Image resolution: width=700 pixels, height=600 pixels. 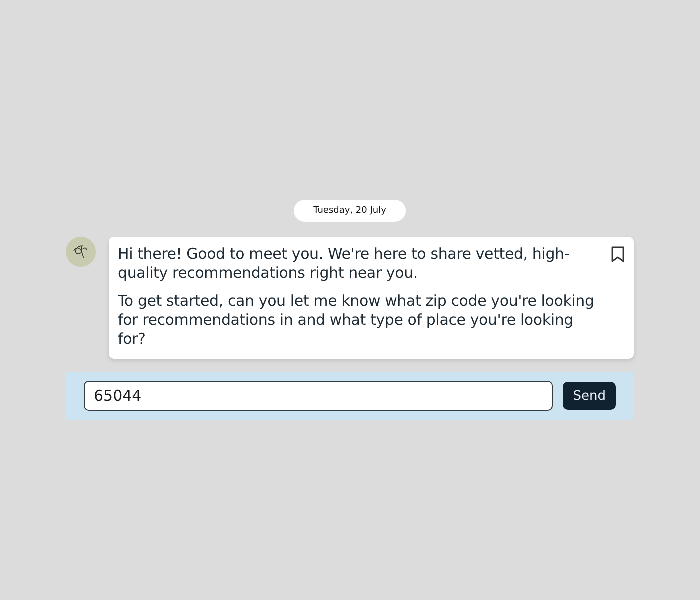 I want to click on date-label: Tuesday, 20 July, so click(x=350, y=211).